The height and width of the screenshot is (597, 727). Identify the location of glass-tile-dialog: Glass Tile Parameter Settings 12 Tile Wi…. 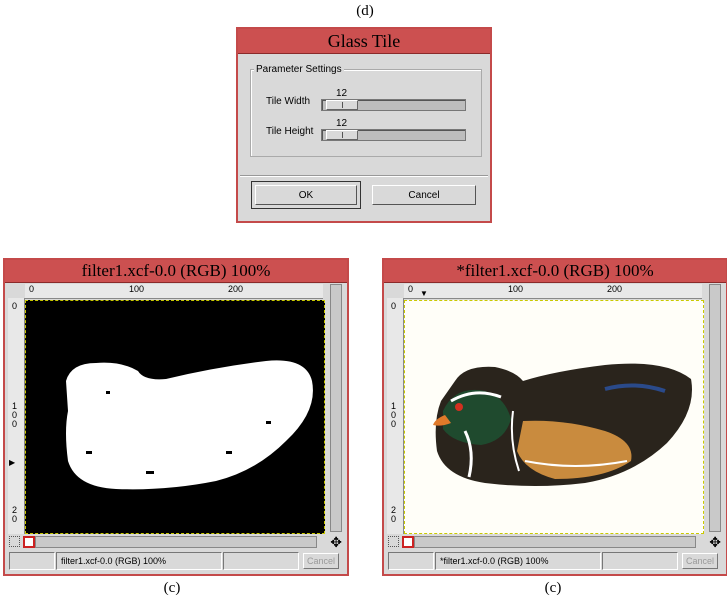
(364, 125).